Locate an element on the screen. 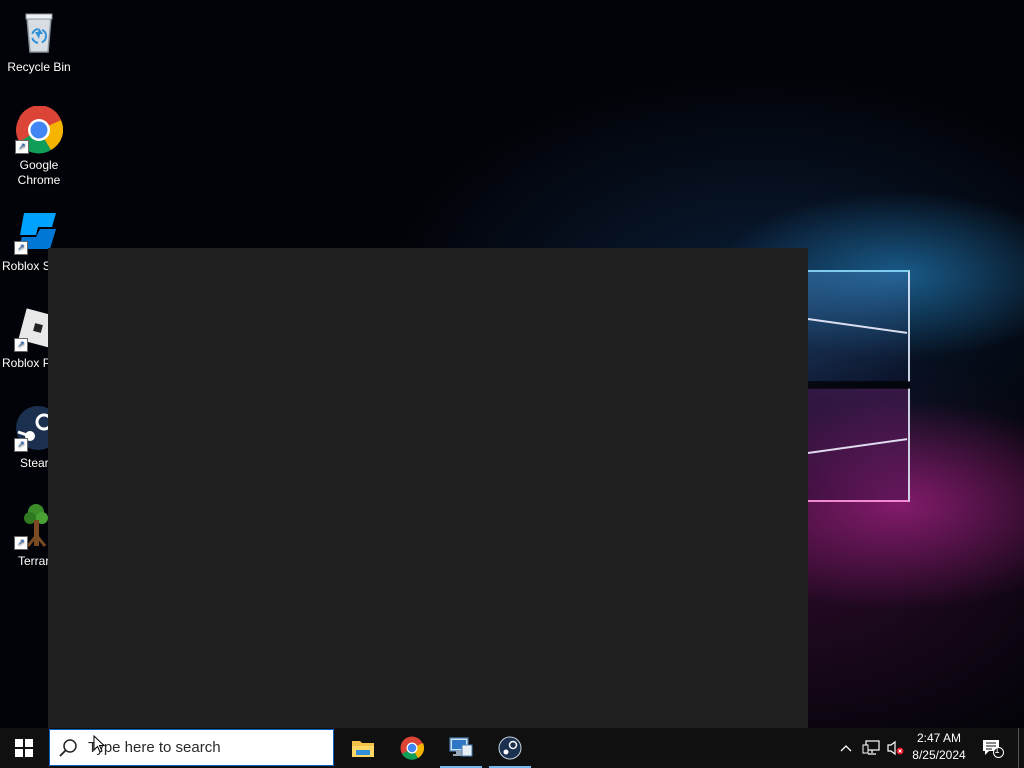  file-explorer-icon is located at coordinates (363, 749).